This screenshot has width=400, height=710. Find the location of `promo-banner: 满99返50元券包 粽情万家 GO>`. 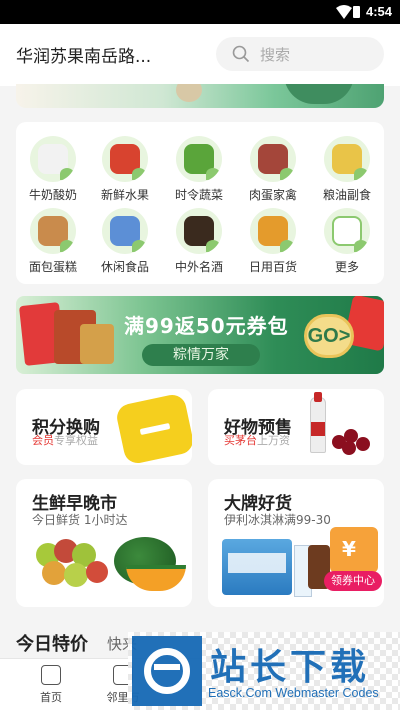

promo-banner: 满99返50元券包 粽情万家 GO> is located at coordinates (200, 335).